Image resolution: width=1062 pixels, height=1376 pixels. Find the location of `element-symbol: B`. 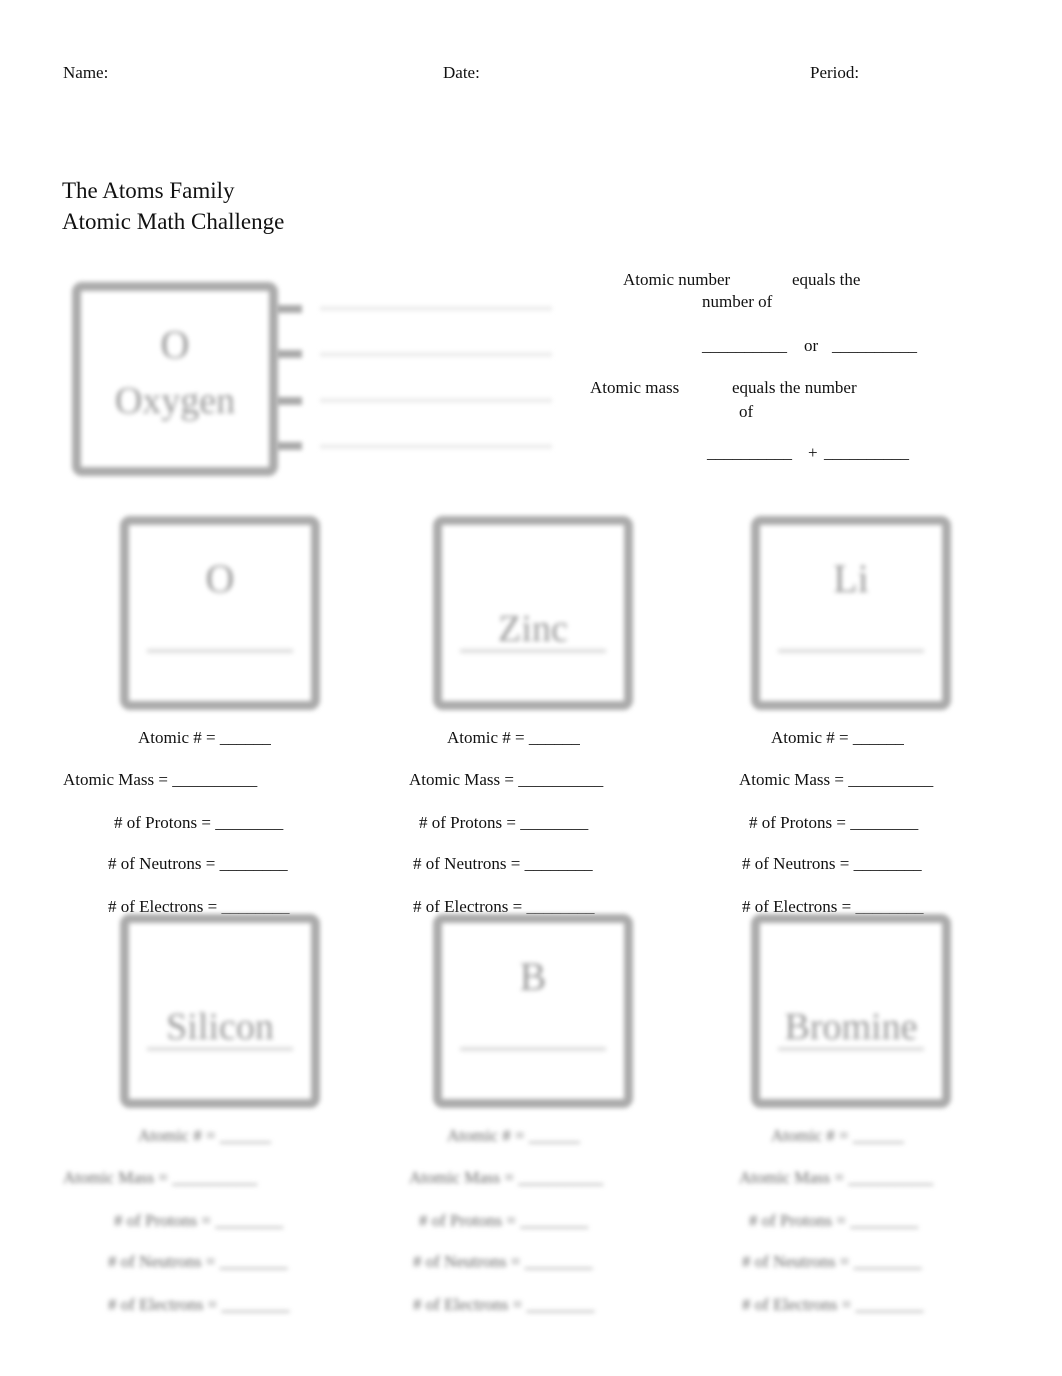

element-symbol: B is located at coordinates (533, 976).